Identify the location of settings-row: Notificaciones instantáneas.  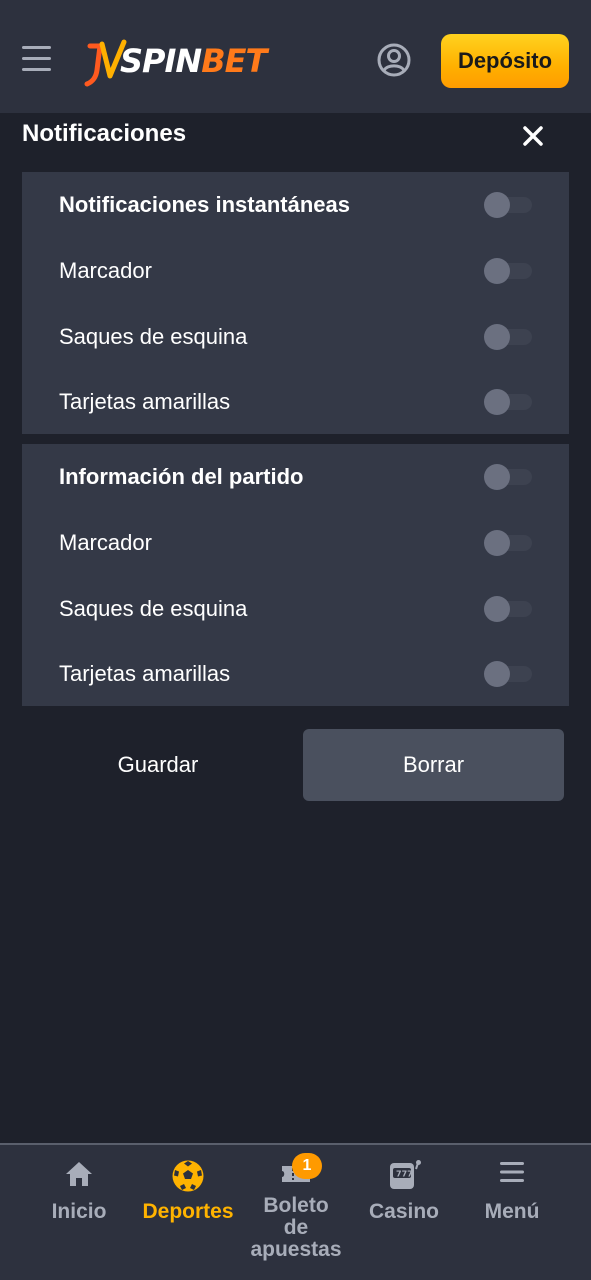
(295, 205).